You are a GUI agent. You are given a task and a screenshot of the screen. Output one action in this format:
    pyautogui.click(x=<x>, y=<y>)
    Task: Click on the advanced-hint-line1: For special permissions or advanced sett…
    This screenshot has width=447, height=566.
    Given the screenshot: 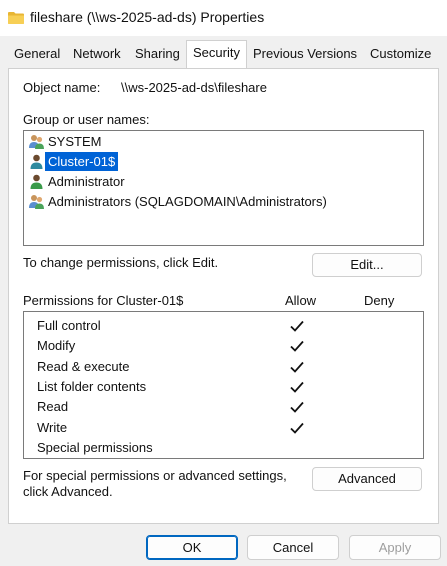 What is the action you would take?
    pyautogui.click(x=155, y=475)
    